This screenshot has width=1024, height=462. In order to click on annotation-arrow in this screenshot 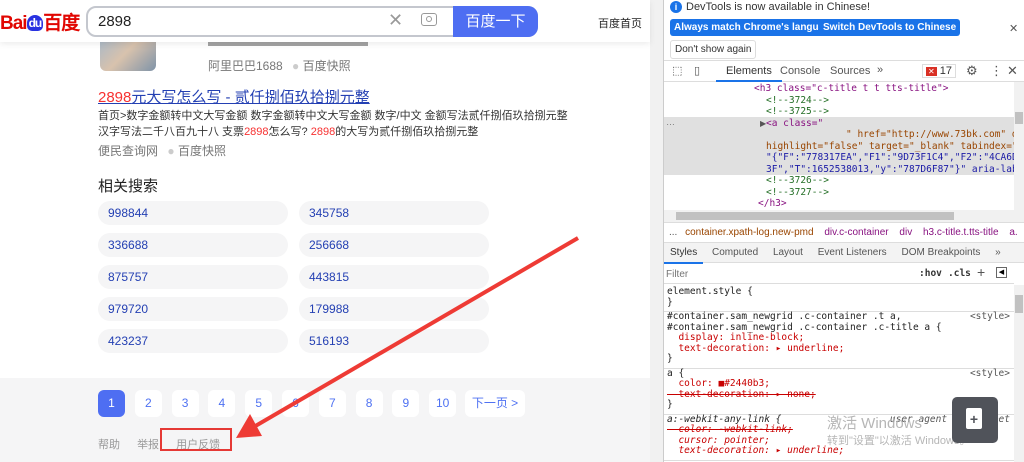, I will do `click(408, 337)`.